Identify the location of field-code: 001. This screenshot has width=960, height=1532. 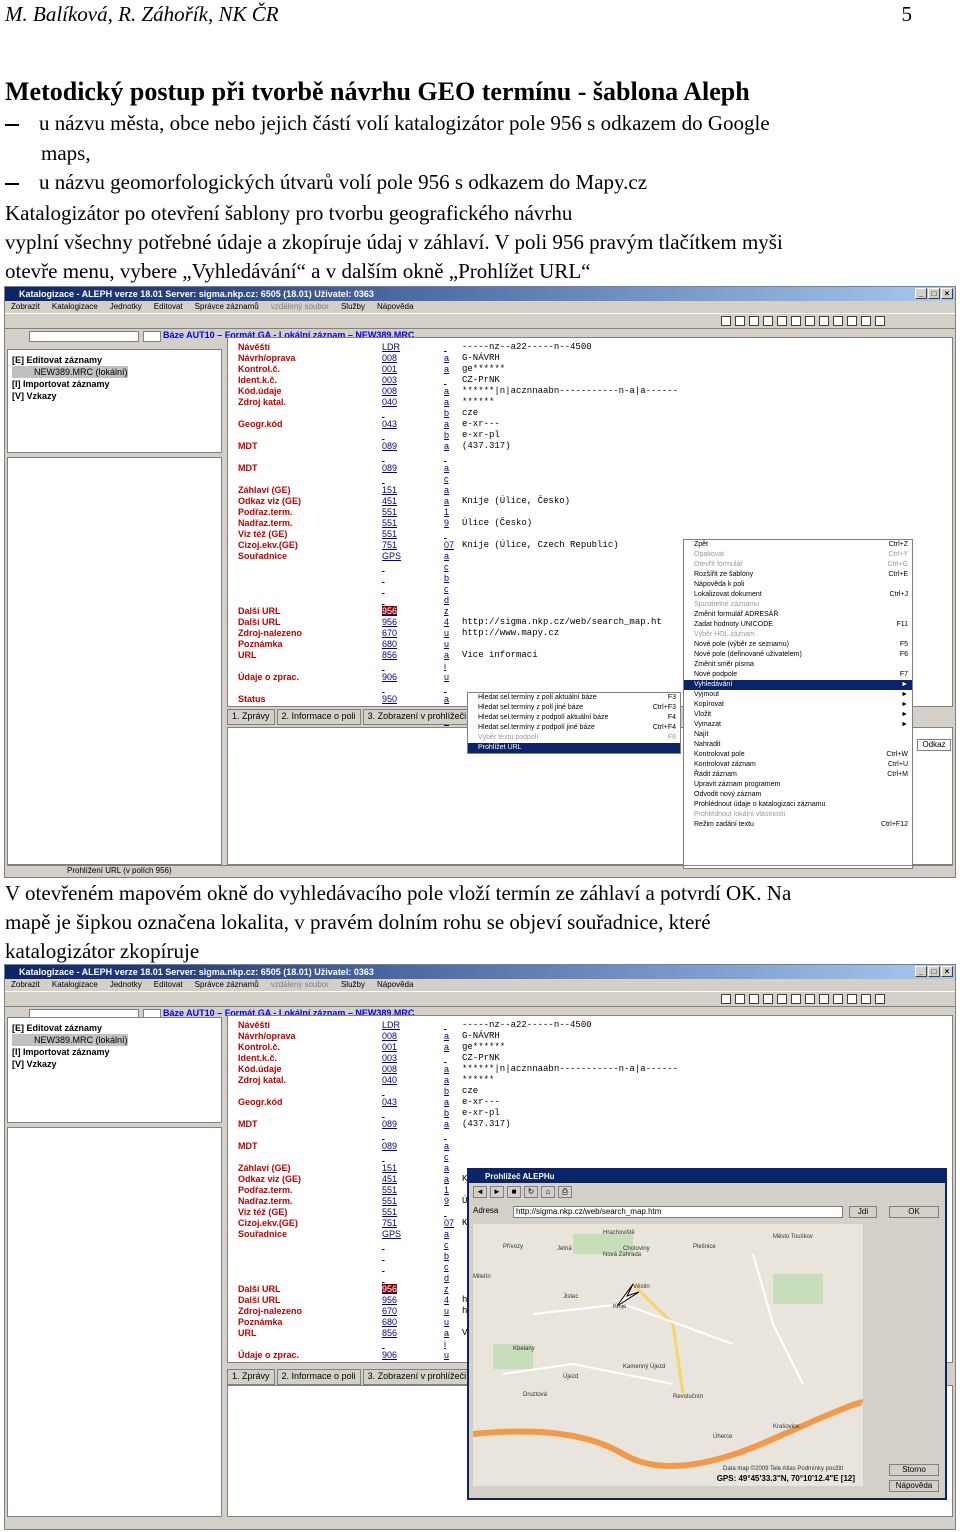
(391, 369).